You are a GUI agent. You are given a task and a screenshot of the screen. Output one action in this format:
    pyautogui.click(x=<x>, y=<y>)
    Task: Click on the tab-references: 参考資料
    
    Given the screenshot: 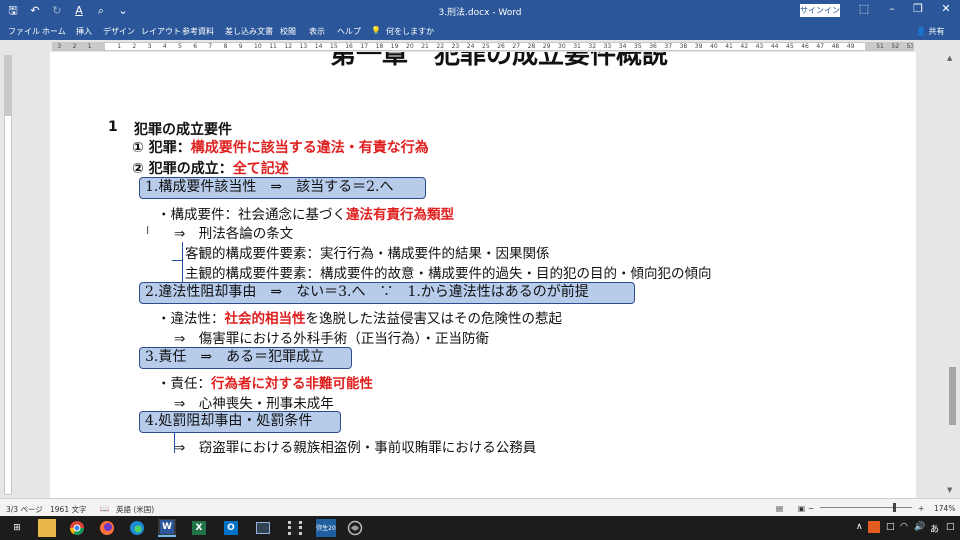 What is the action you would take?
    pyautogui.click(x=198, y=31)
    